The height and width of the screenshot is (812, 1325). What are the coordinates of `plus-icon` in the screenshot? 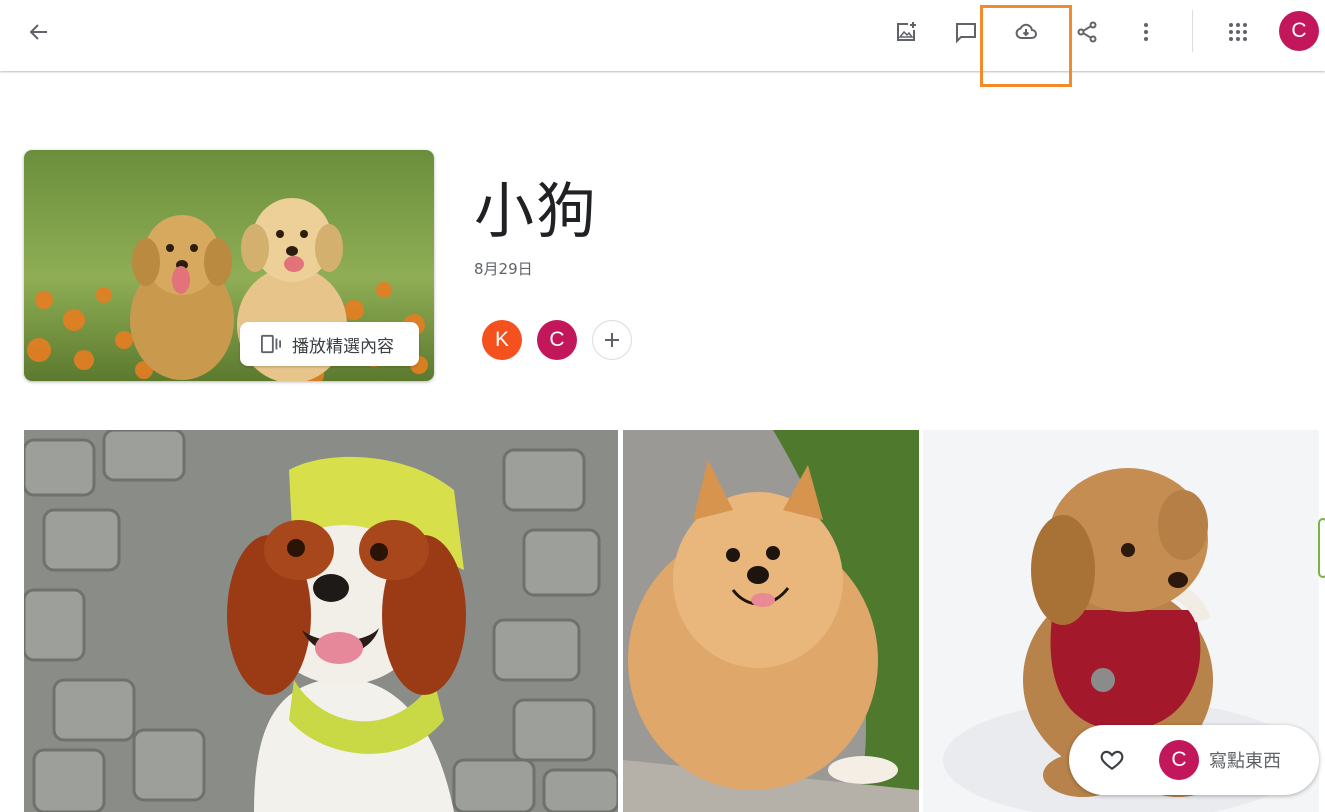 It's located at (612, 340).